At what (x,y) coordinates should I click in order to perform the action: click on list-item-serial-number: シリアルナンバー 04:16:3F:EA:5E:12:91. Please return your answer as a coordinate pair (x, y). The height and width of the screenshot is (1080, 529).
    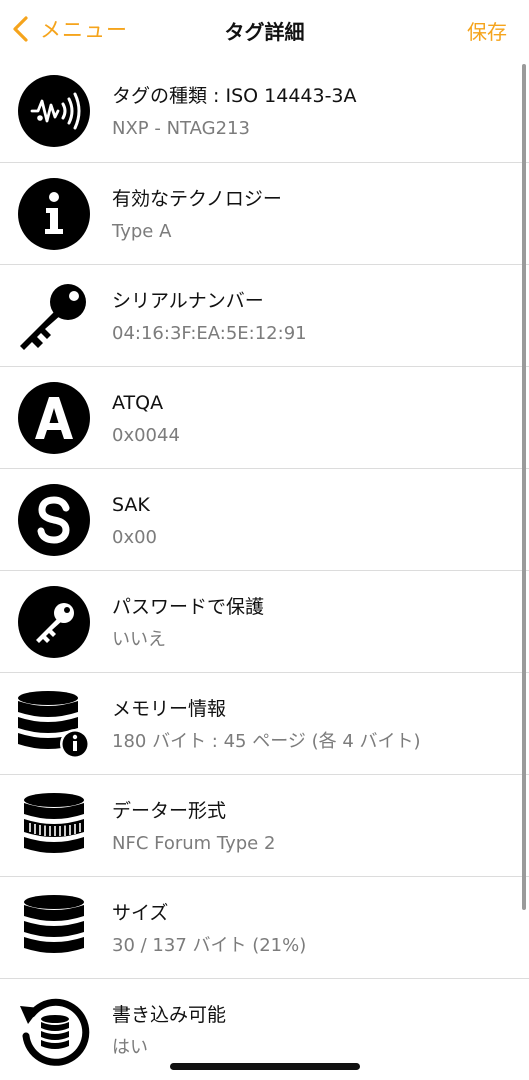
    Looking at the image, I should click on (264, 315).